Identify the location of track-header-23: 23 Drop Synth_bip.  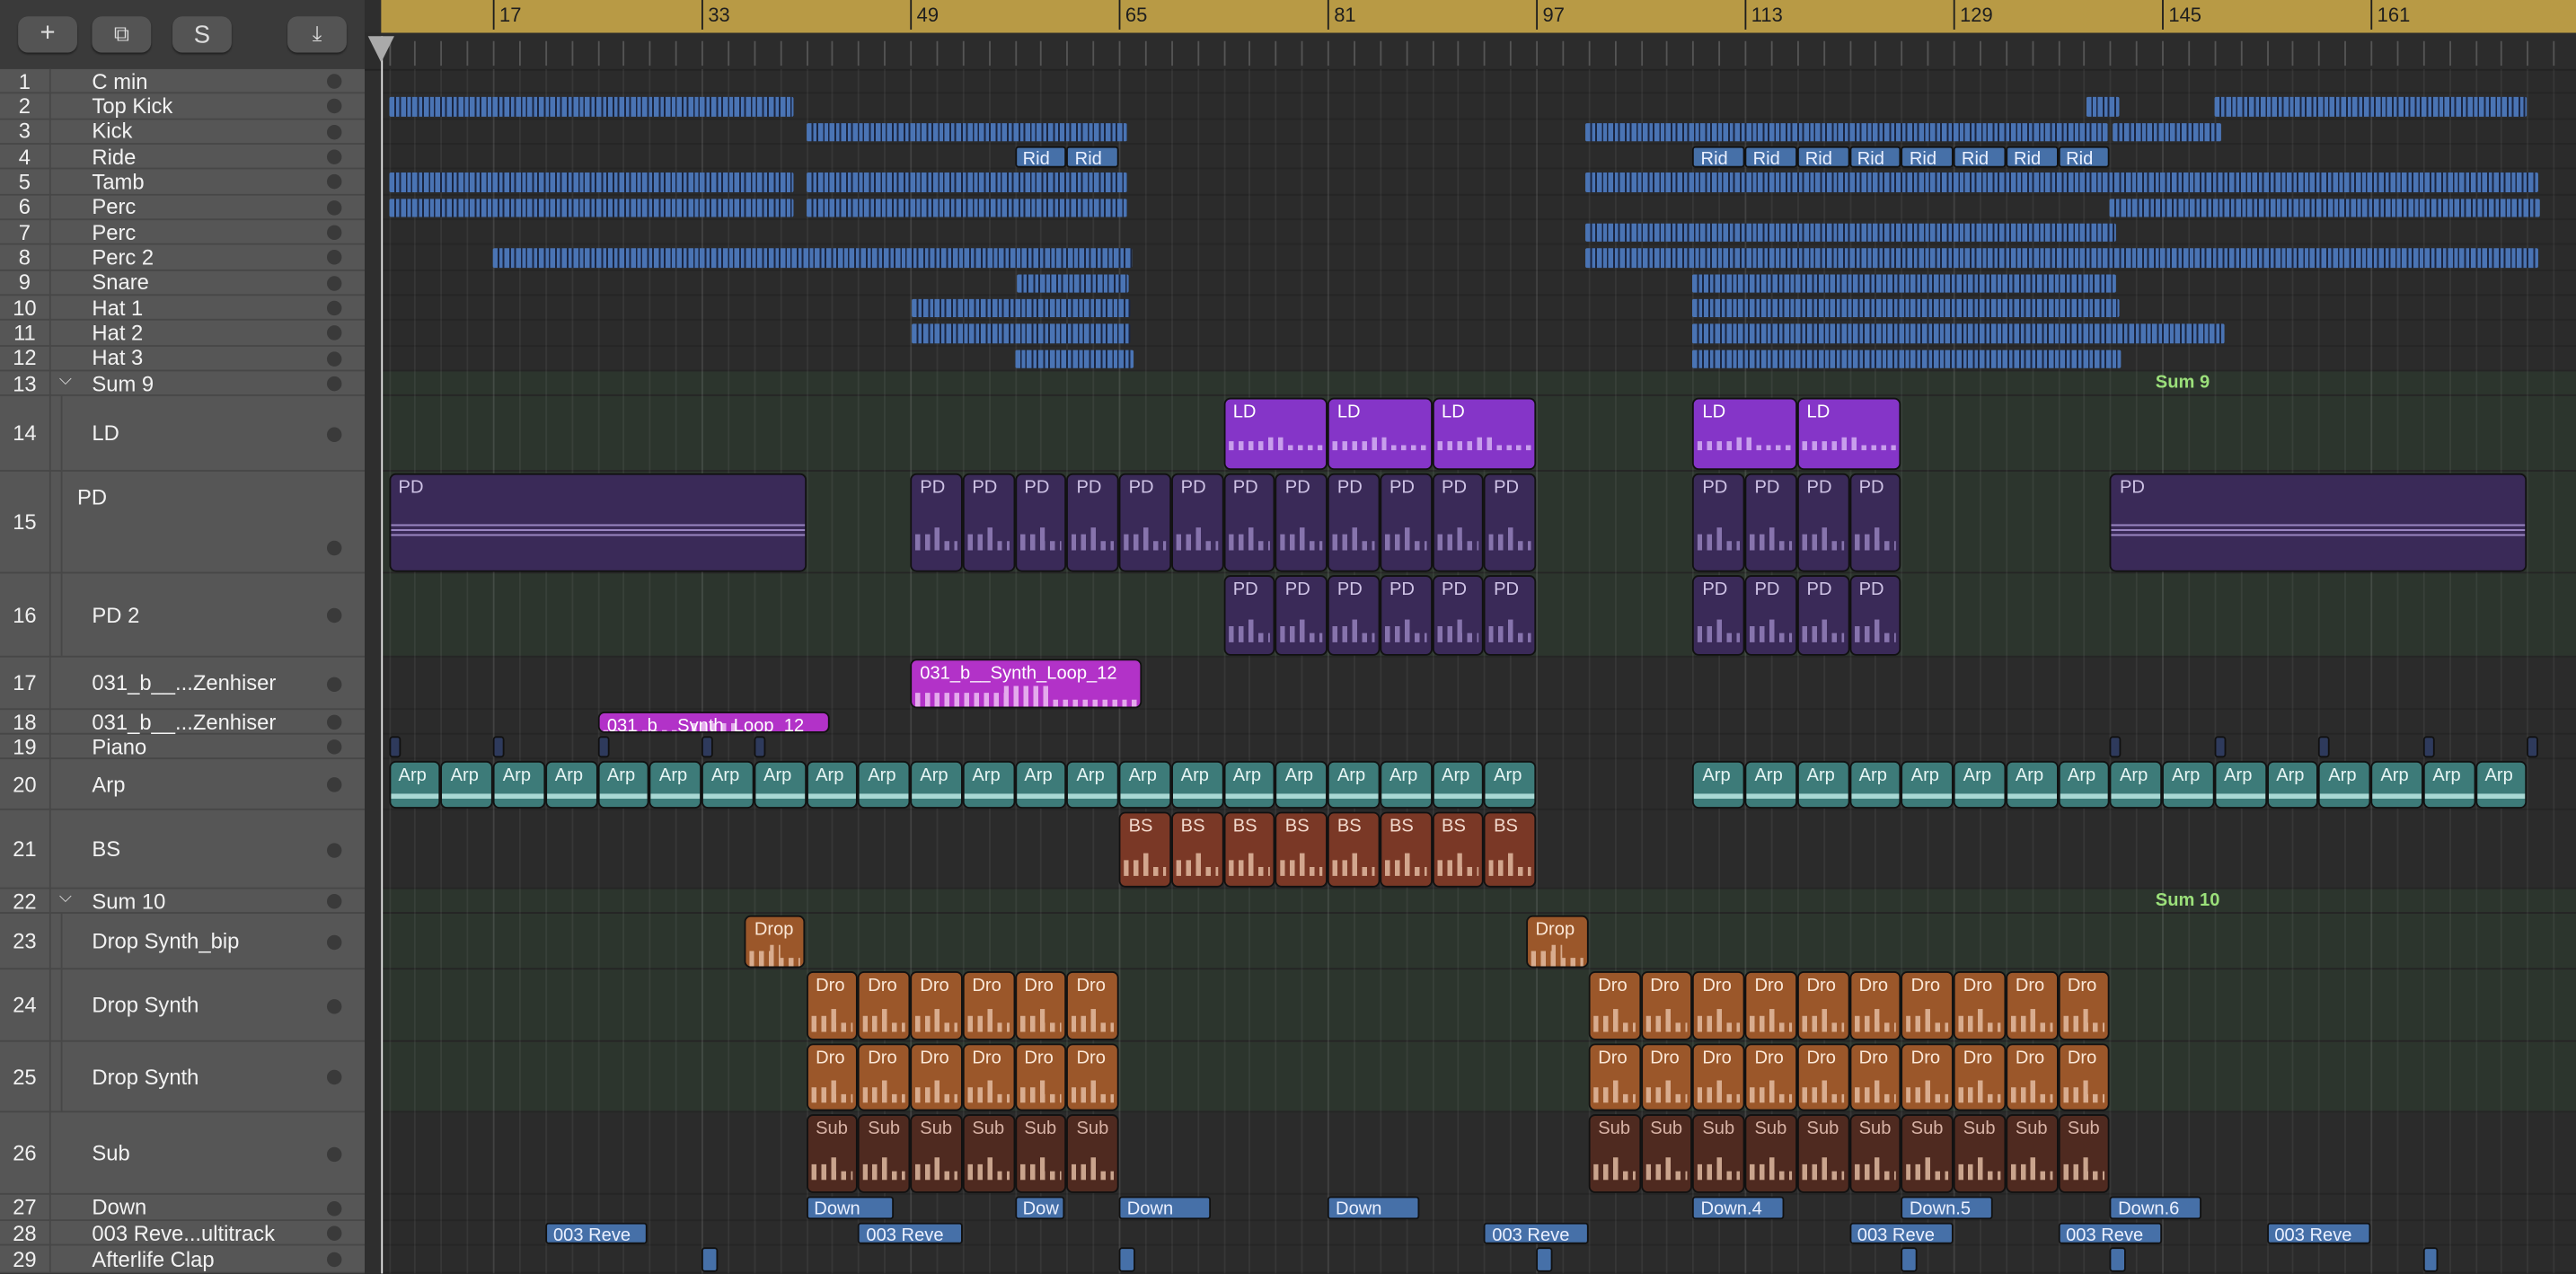
(183, 942).